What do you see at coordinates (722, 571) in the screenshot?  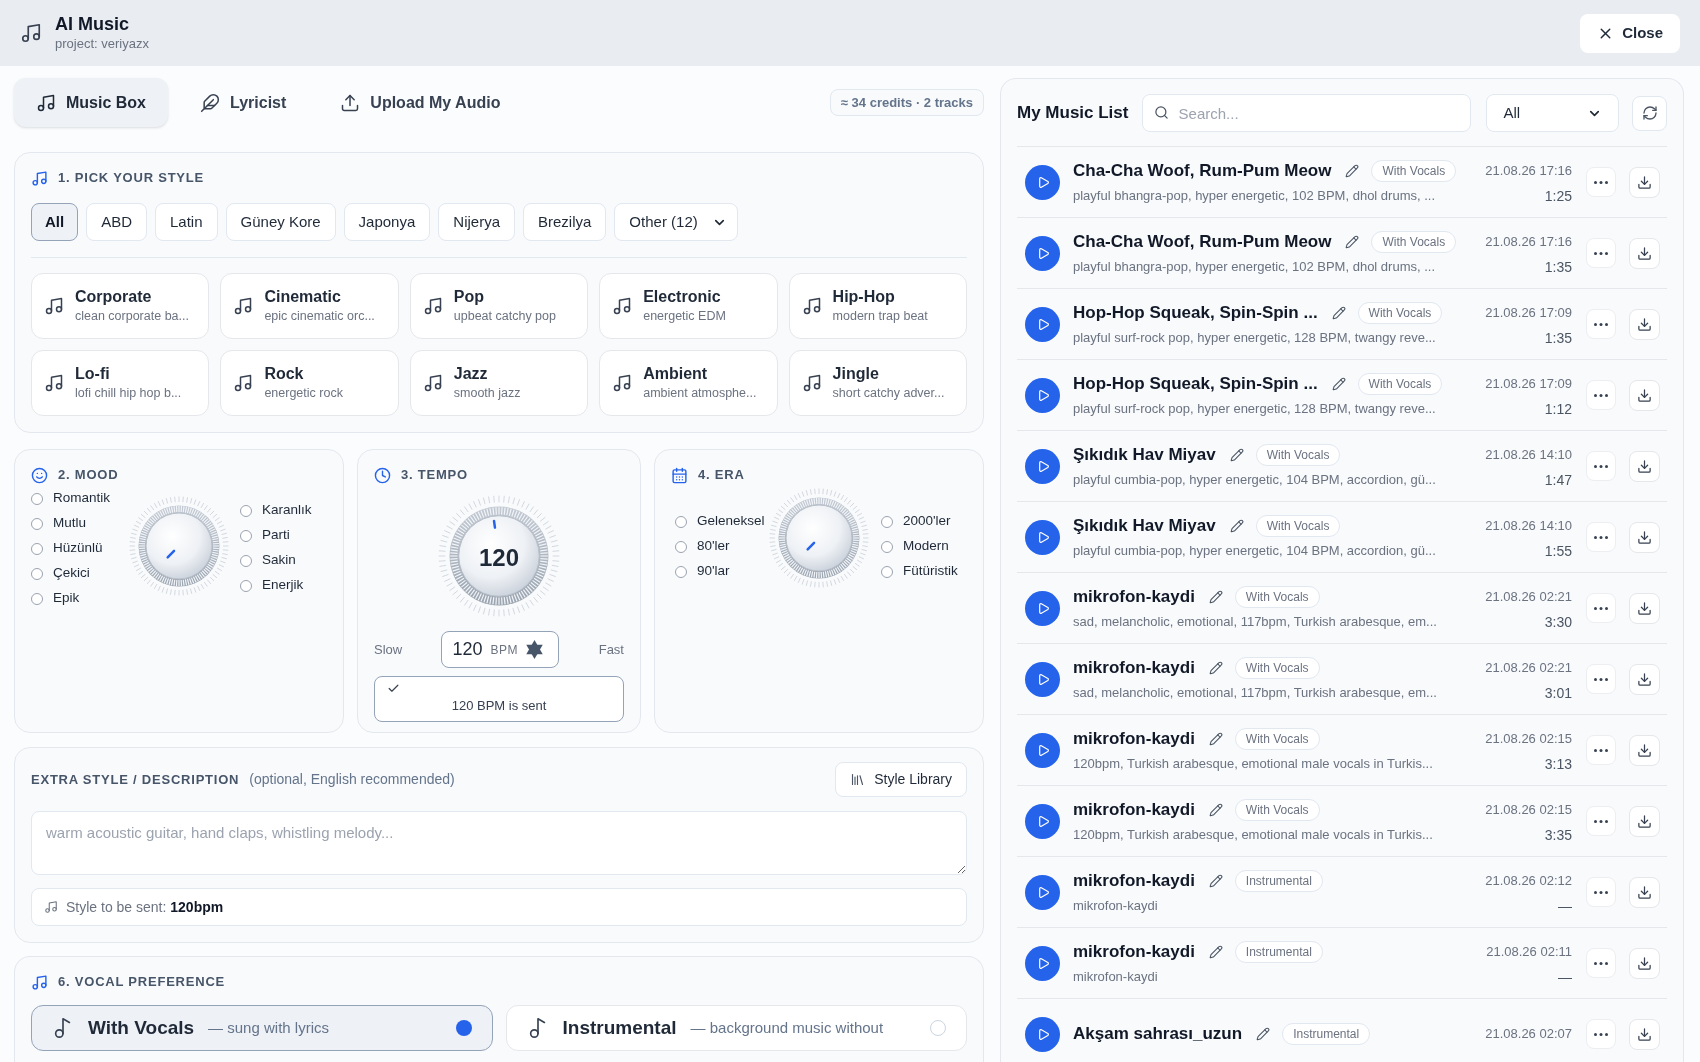 I see `radio-option: 90'lar` at bounding box center [722, 571].